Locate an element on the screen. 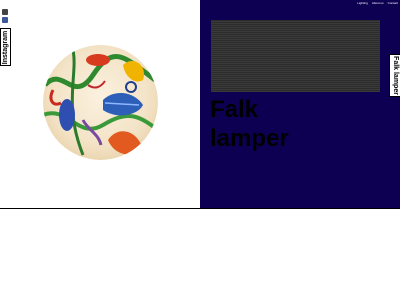 This screenshot has width=400, height=300. lamp-glass-image is located at coordinates (100, 102).